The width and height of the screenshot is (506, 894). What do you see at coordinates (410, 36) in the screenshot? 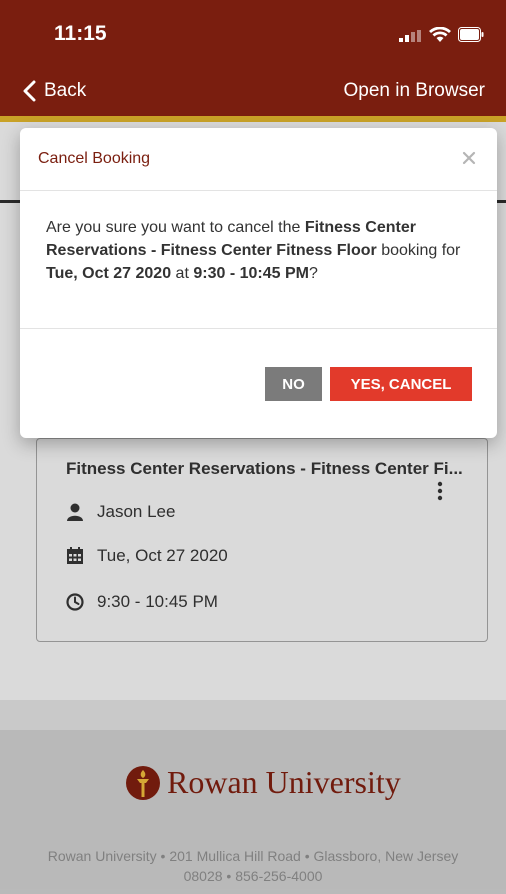
I see `signal-icon` at bounding box center [410, 36].